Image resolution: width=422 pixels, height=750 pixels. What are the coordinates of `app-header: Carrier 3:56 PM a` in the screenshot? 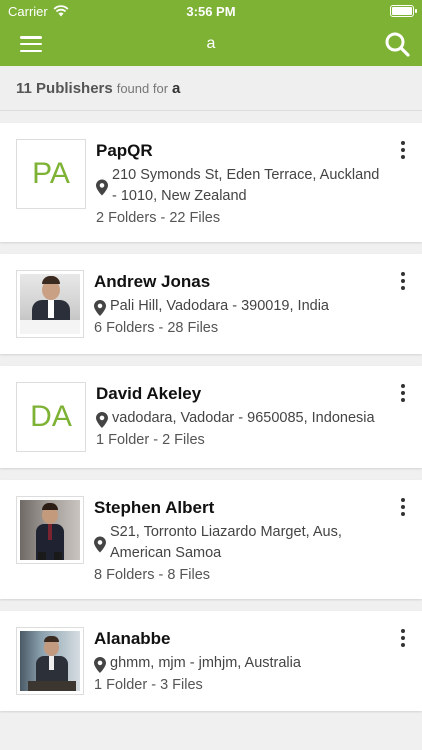 It's located at (211, 33).